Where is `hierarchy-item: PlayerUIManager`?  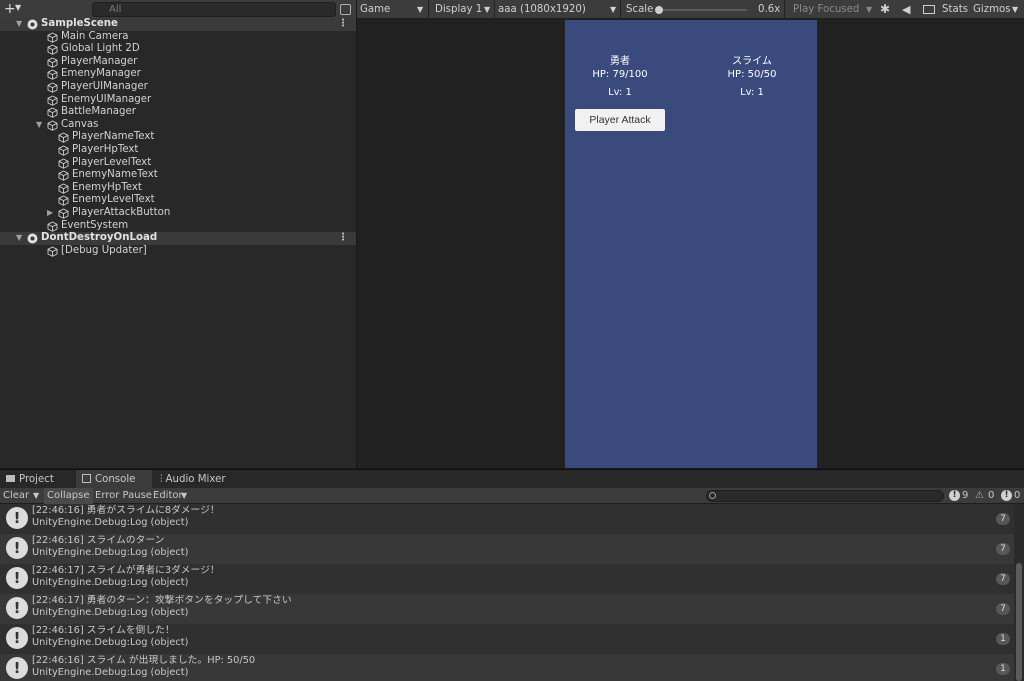 hierarchy-item: PlayerUIManager is located at coordinates (178, 87).